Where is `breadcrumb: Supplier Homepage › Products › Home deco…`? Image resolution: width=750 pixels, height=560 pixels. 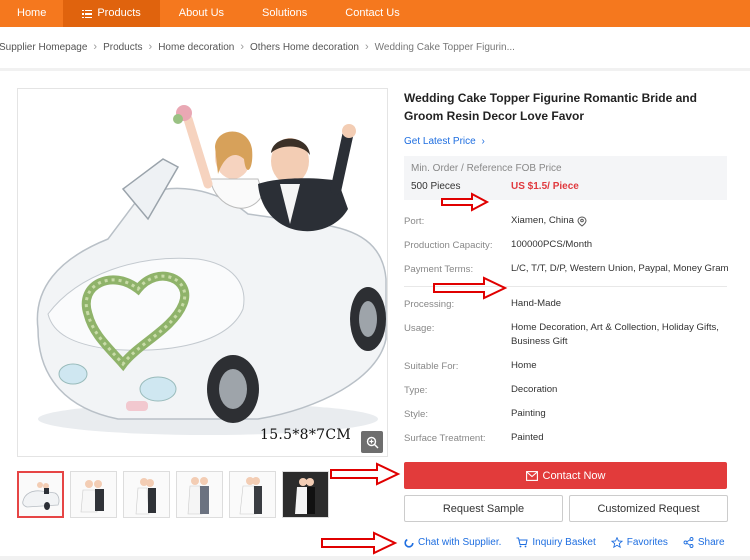
breadcrumb: Supplier Homepage › Products › Home deco… is located at coordinates (257, 47).